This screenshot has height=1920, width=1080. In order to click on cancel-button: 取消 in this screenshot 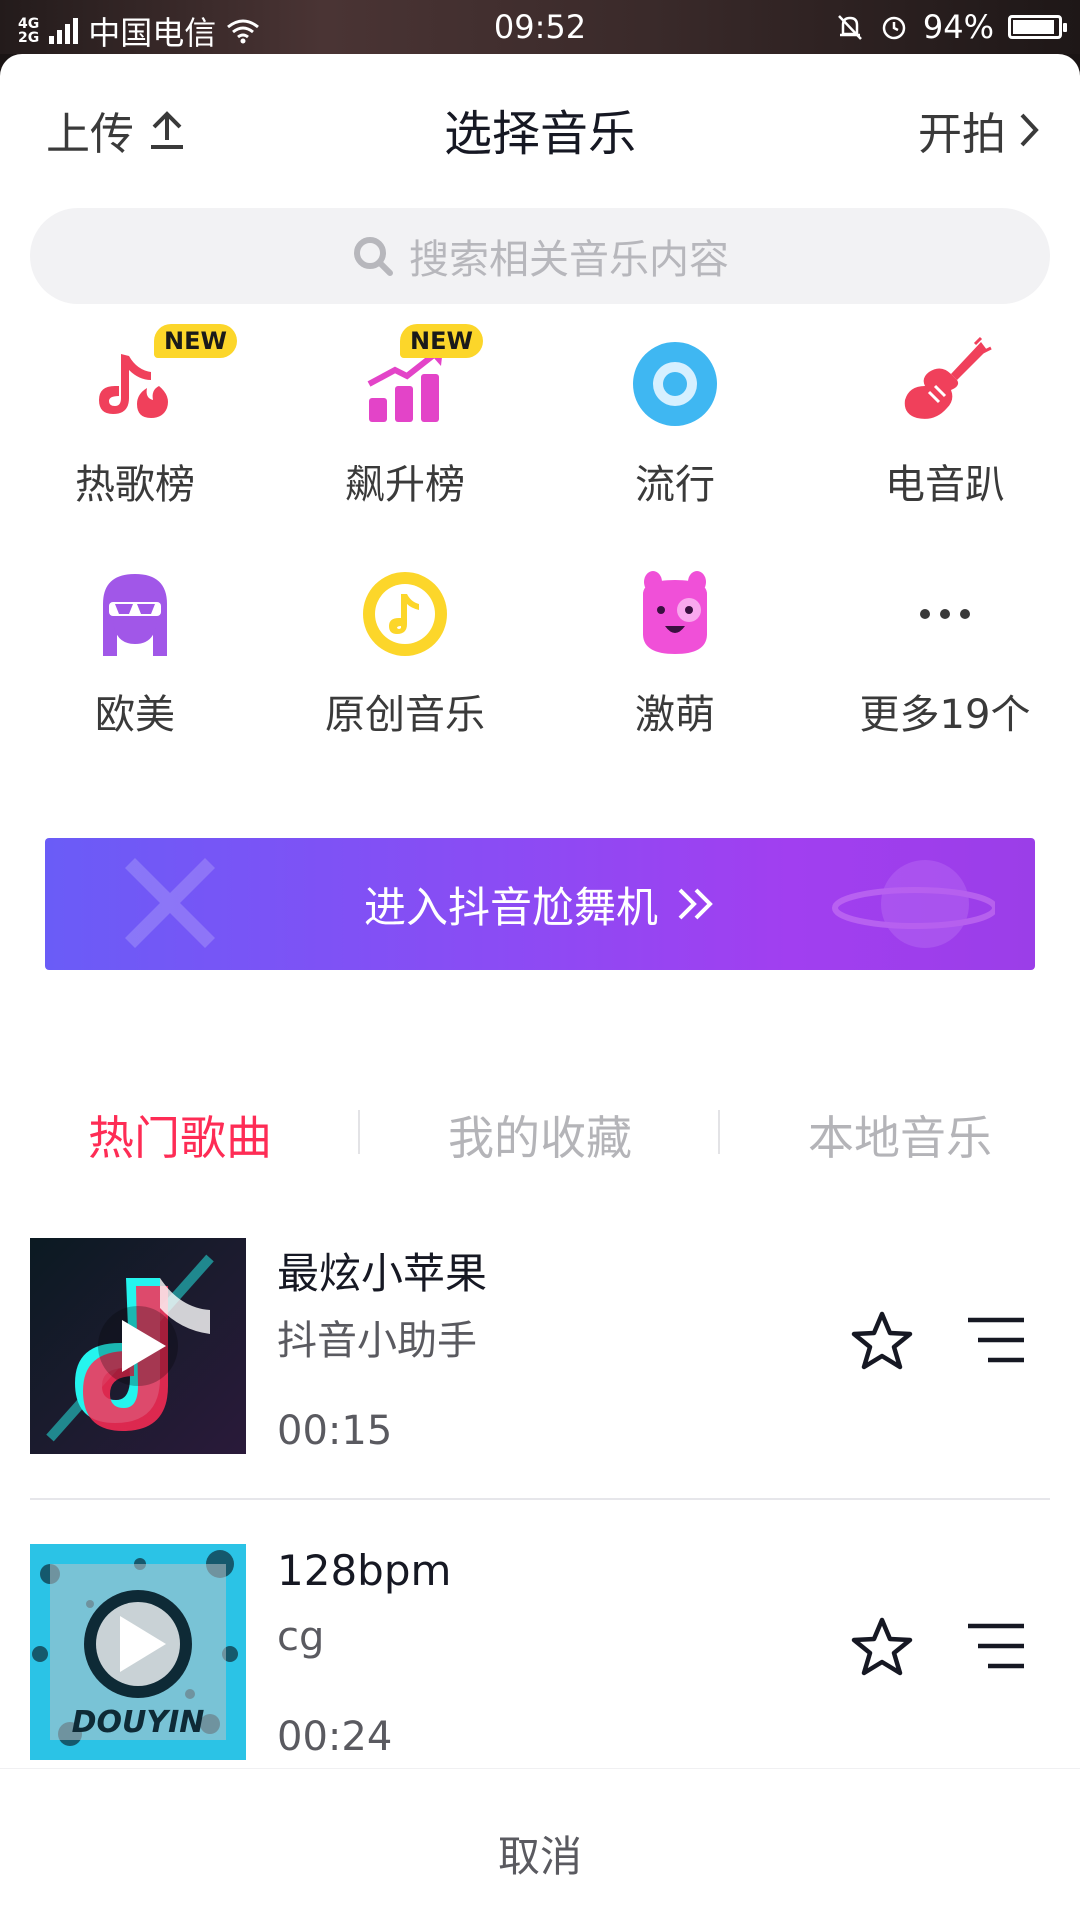, I will do `click(540, 1844)`.